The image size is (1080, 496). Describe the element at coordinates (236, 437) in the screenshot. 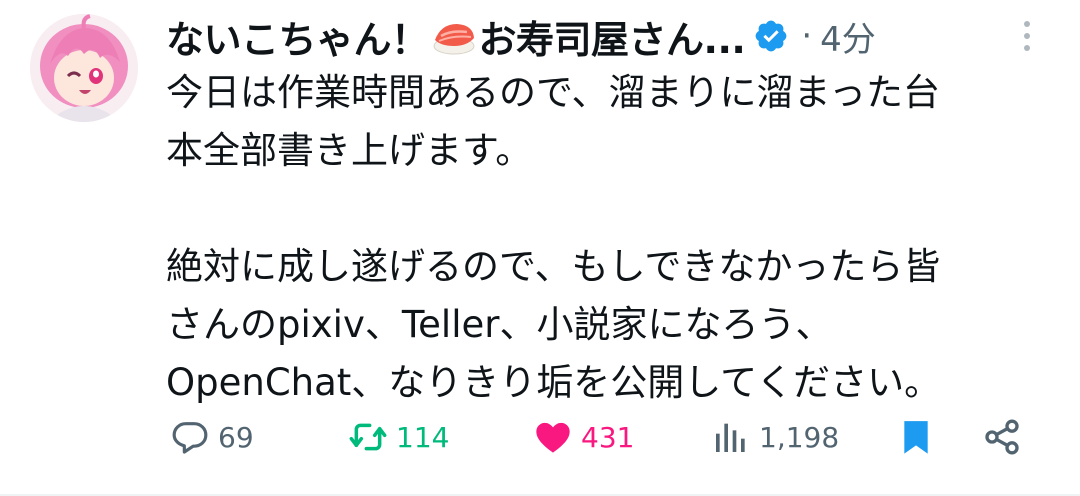

I see `reply-count: 69` at that location.